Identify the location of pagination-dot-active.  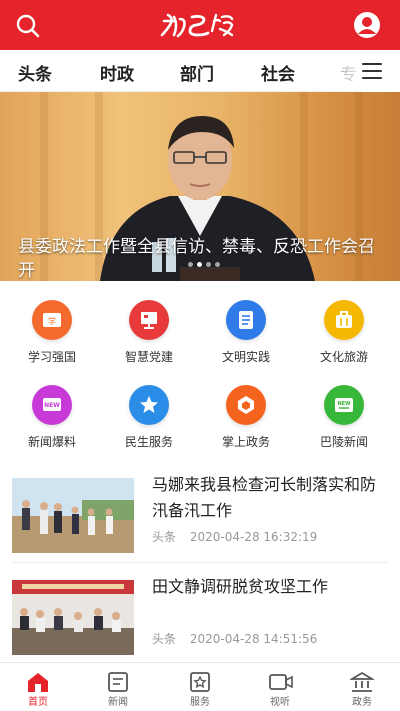
(199, 264).